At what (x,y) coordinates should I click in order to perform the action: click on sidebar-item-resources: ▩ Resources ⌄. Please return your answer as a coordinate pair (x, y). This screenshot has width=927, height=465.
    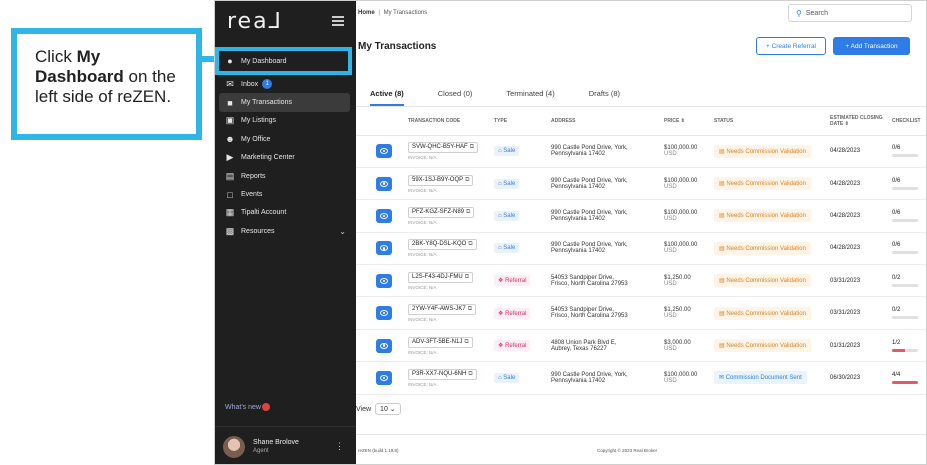
    Looking at the image, I should click on (285, 231).